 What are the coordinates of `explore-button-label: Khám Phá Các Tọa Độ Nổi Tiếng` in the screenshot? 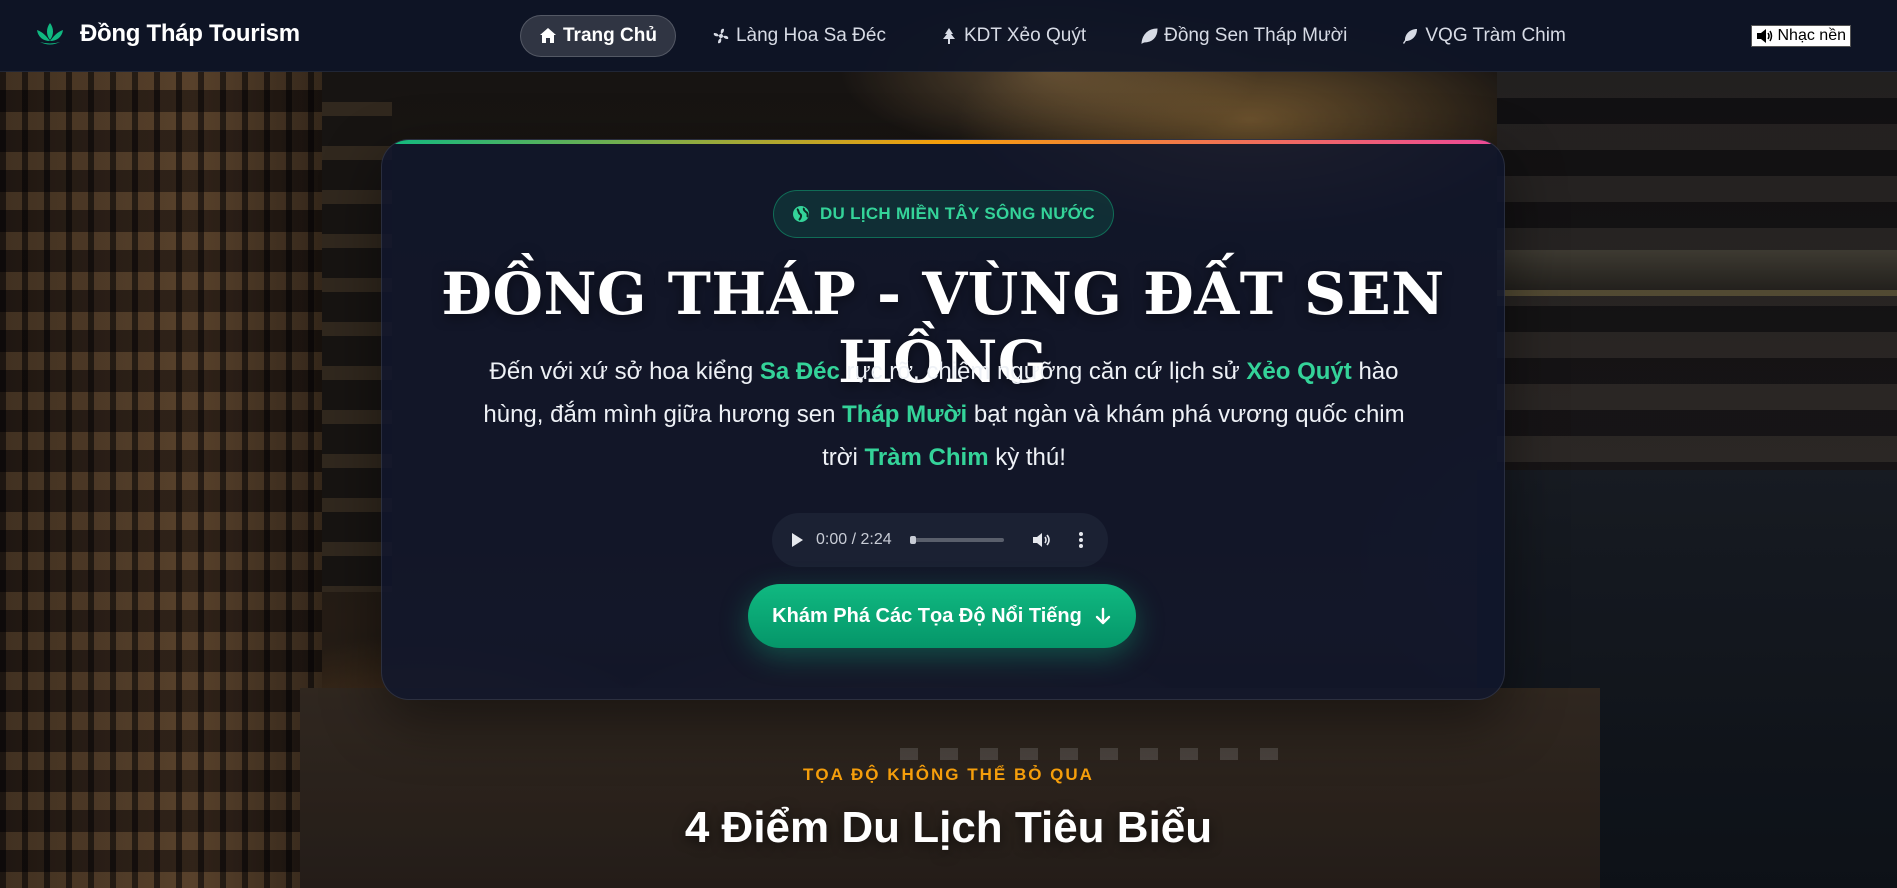 It's located at (927, 615).